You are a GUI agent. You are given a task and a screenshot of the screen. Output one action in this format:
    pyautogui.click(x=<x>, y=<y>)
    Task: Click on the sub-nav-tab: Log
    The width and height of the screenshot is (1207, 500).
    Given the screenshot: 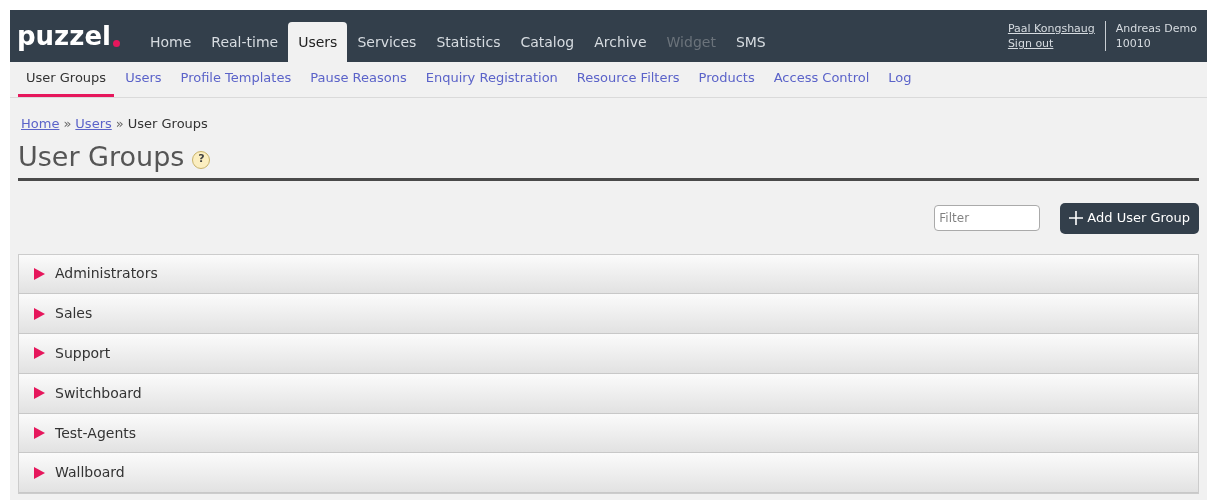 What is the action you would take?
    pyautogui.click(x=900, y=79)
    